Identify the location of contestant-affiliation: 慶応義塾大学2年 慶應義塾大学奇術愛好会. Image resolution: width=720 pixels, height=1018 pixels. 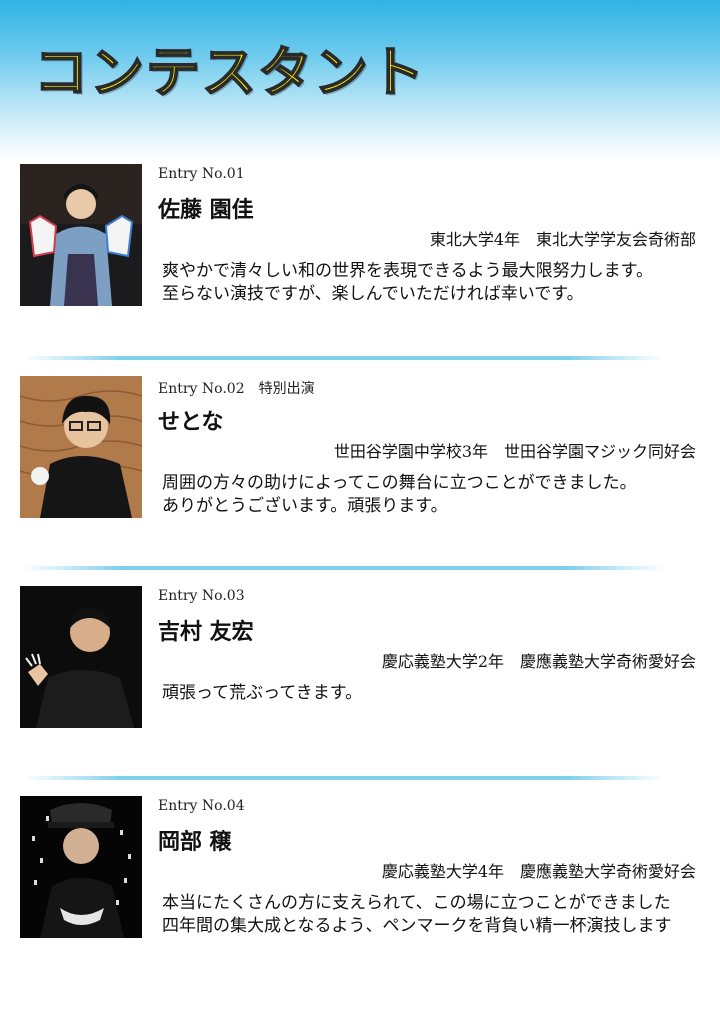
(538, 661).